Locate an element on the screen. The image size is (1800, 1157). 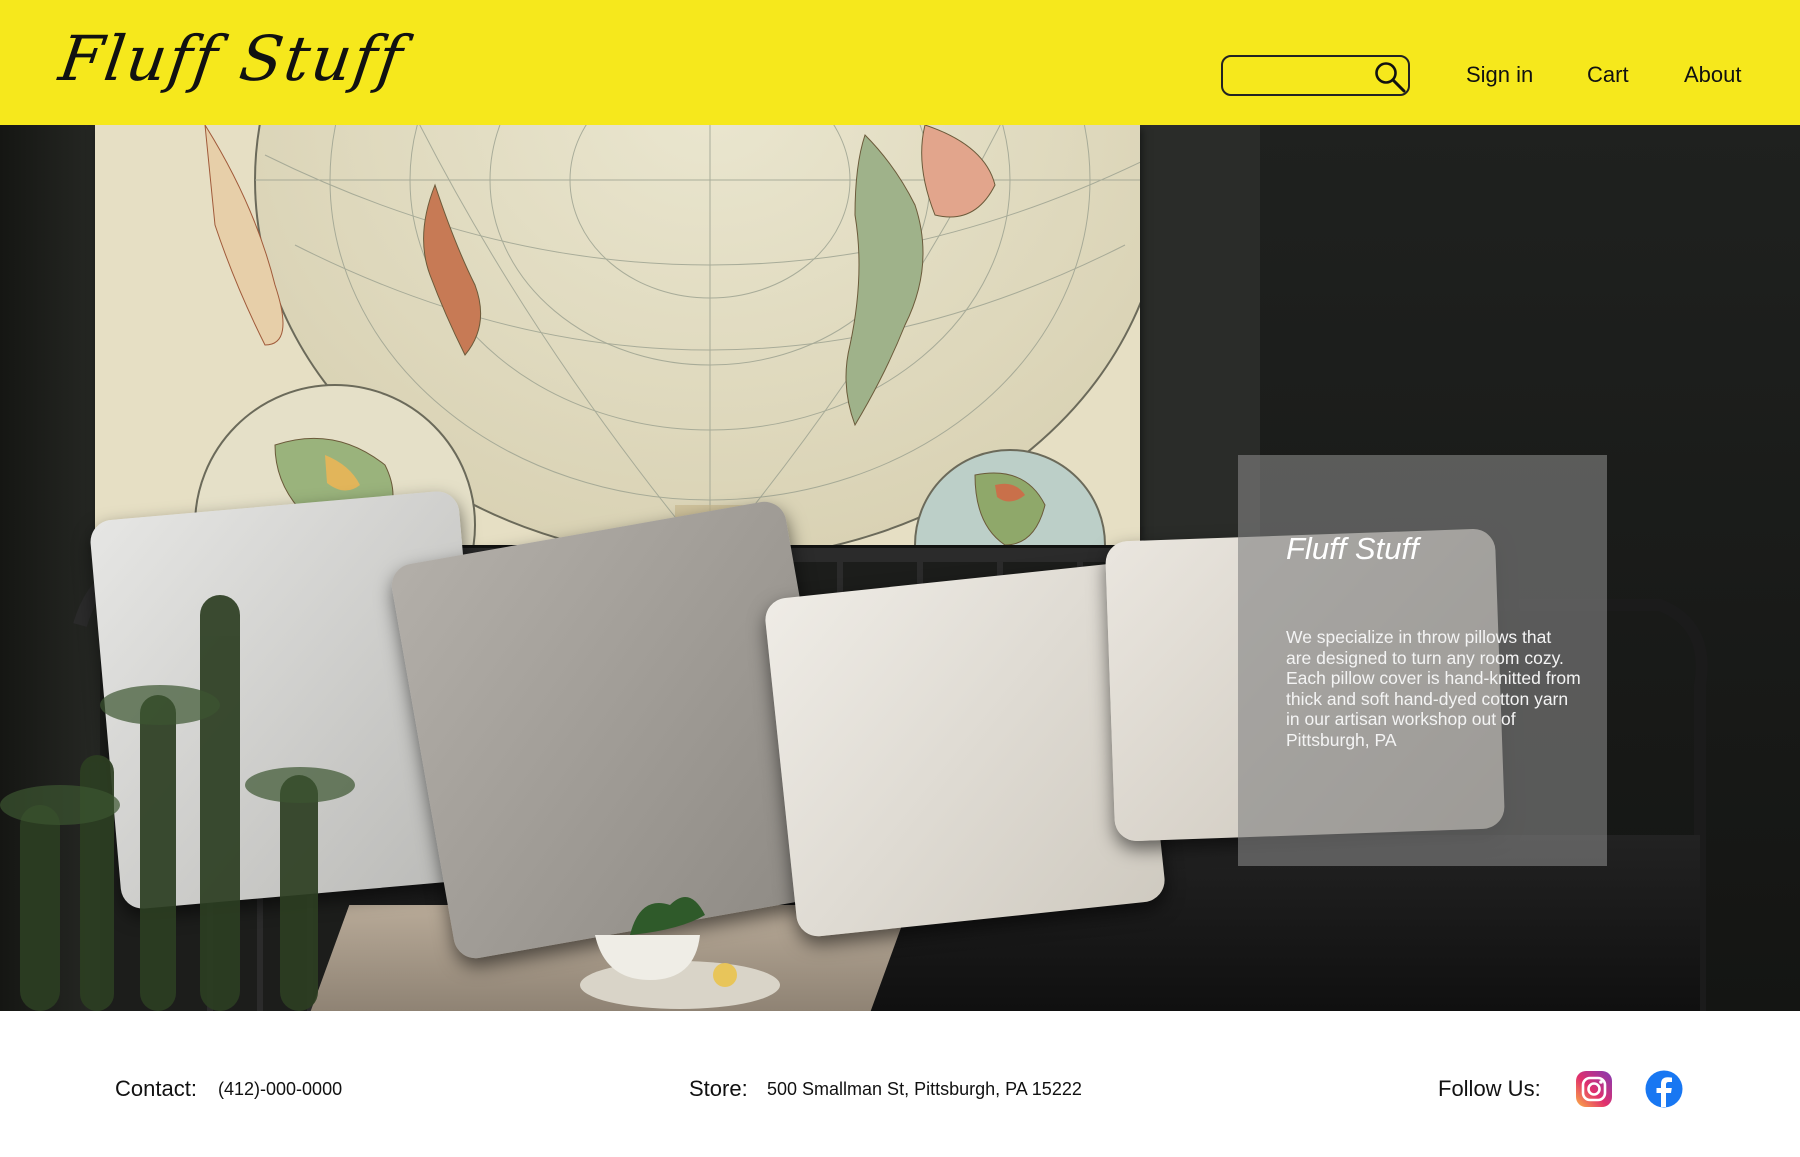
cactus-plant is located at coordinates (177, 803).